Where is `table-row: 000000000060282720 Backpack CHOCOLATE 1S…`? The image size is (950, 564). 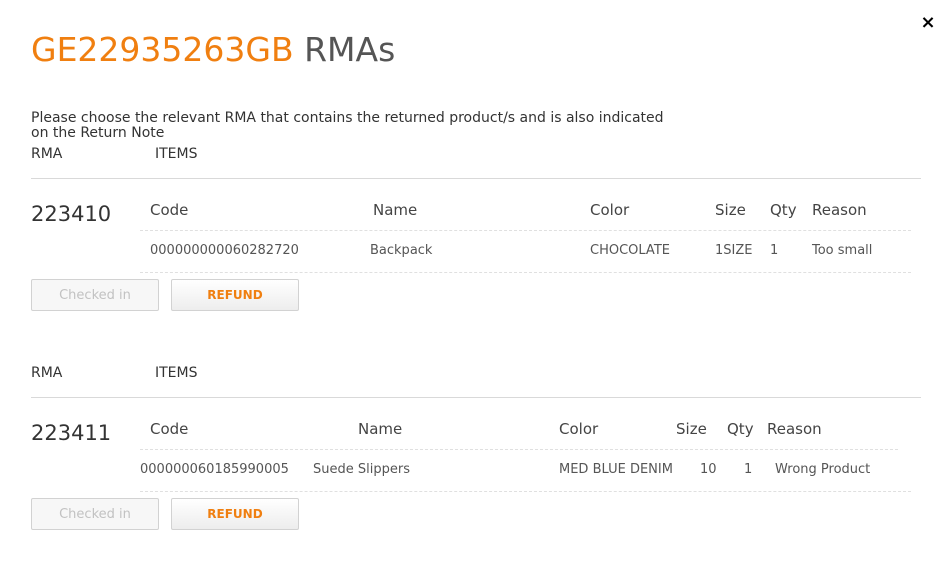
table-row: 000000000060282720 Backpack CHOCOLATE 1S… is located at coordinates (525, 251).